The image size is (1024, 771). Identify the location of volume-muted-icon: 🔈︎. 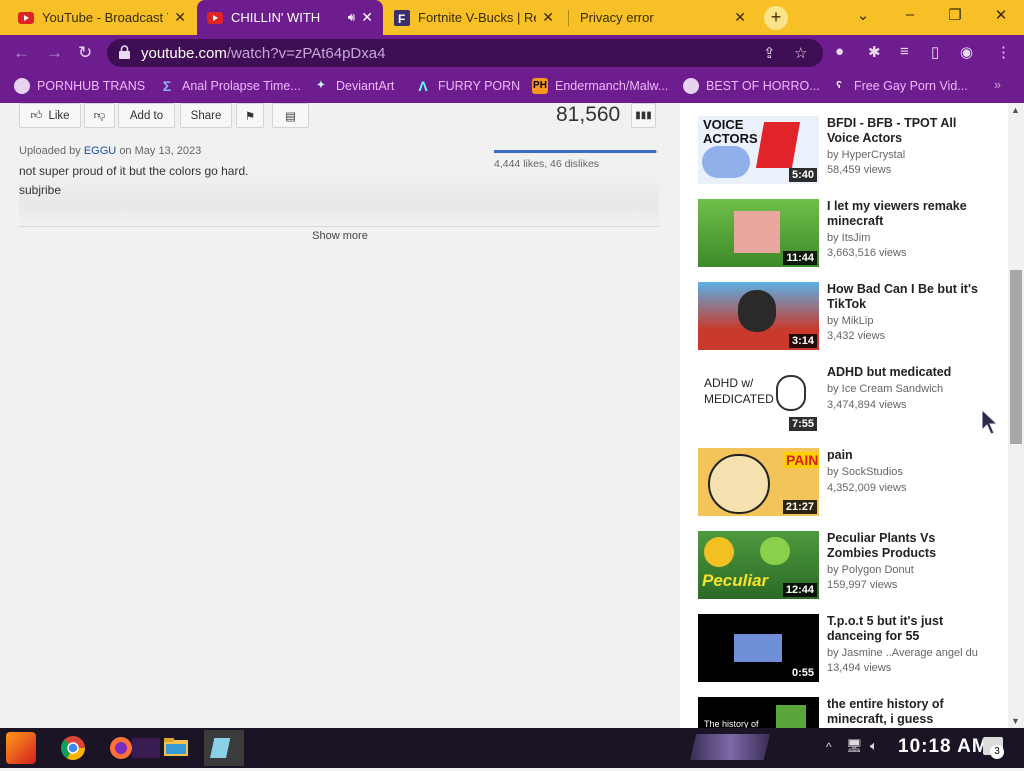
(874, 746).